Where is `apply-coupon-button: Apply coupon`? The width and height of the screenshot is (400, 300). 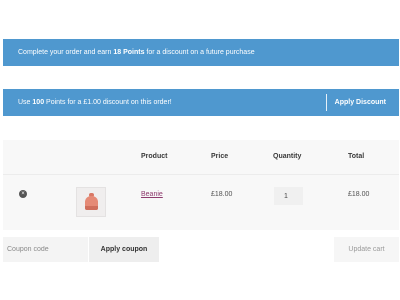
apply-coupon-button: Apply coupon is located at coordinates (124, 249).